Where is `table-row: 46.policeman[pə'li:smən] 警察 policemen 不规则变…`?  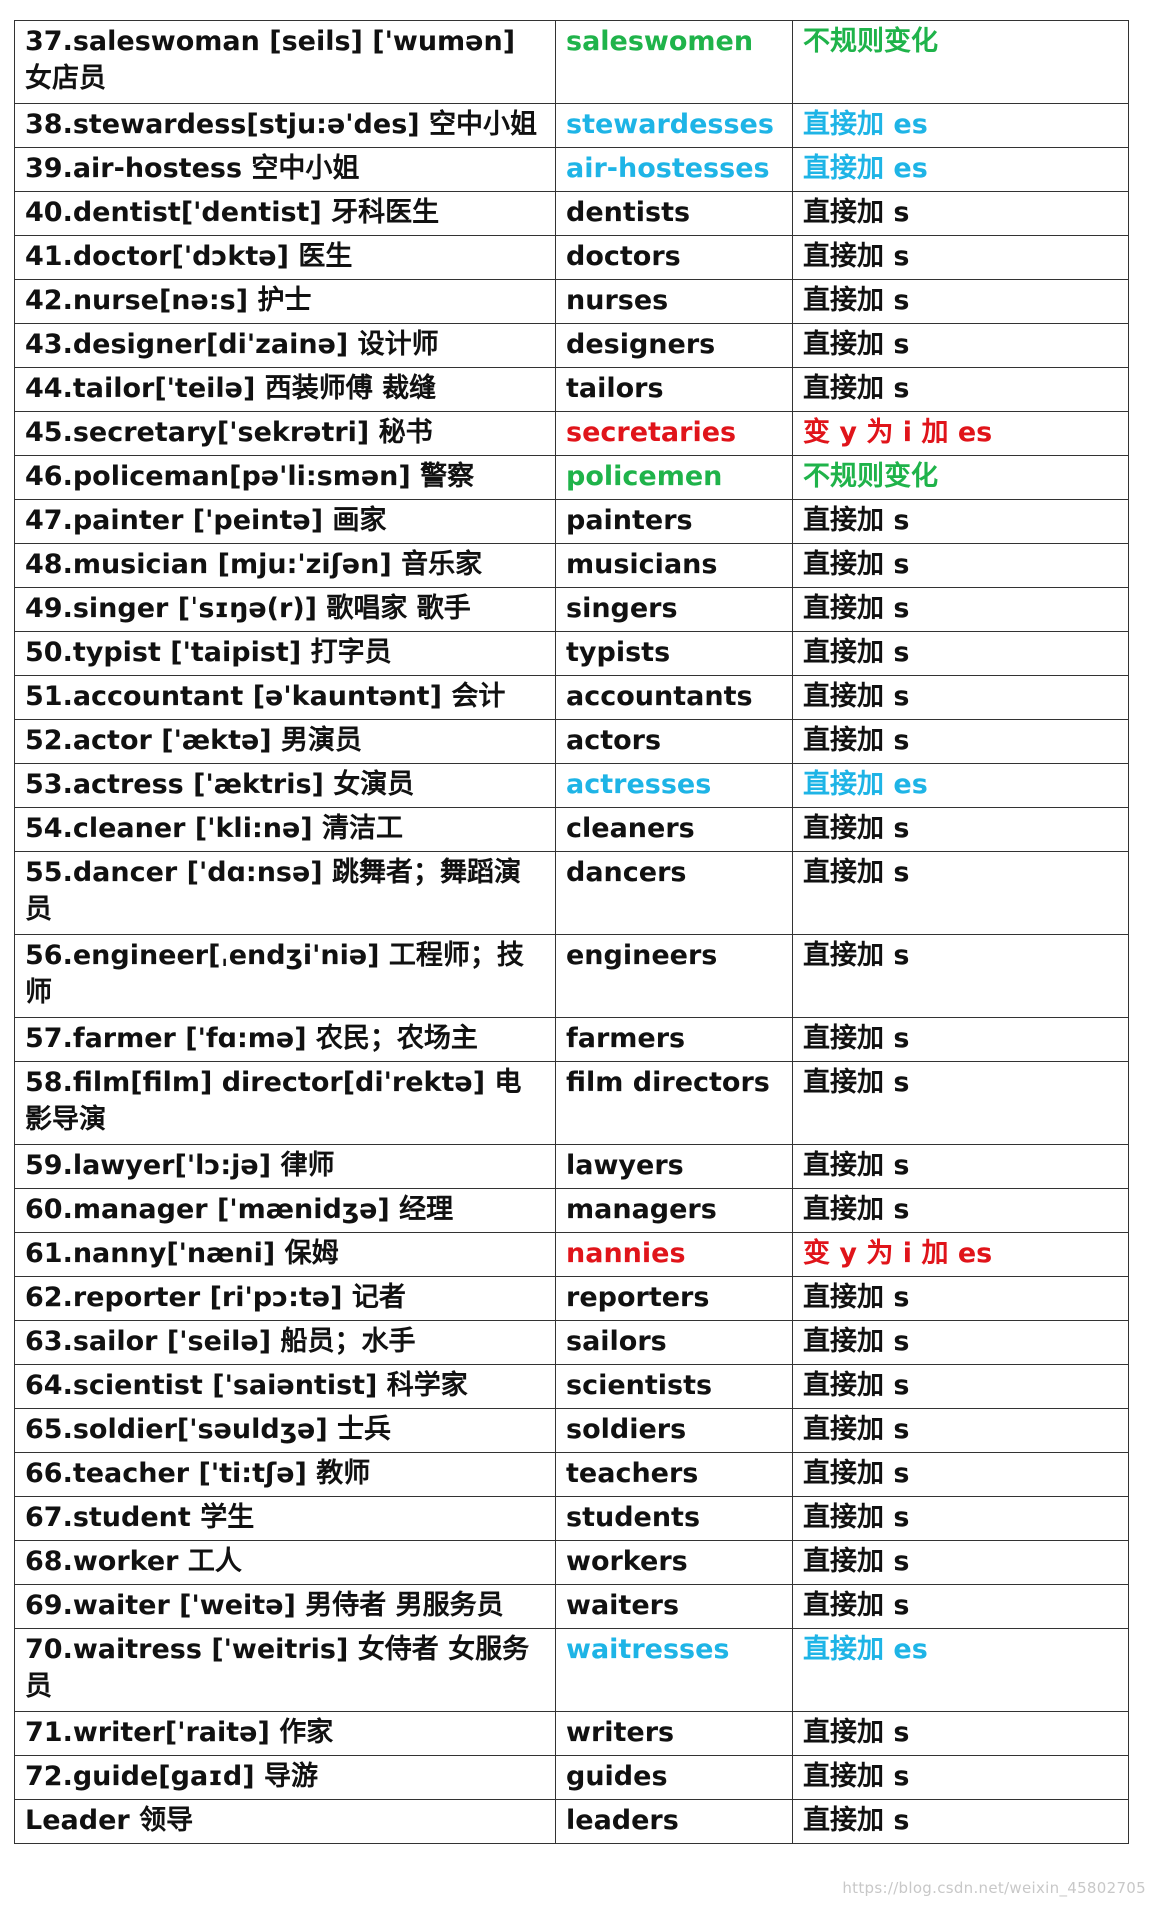
table-row: 46.policeman[pə'li:smən] 警察 policemen 不规则变… is located at coordinates (571, 477).